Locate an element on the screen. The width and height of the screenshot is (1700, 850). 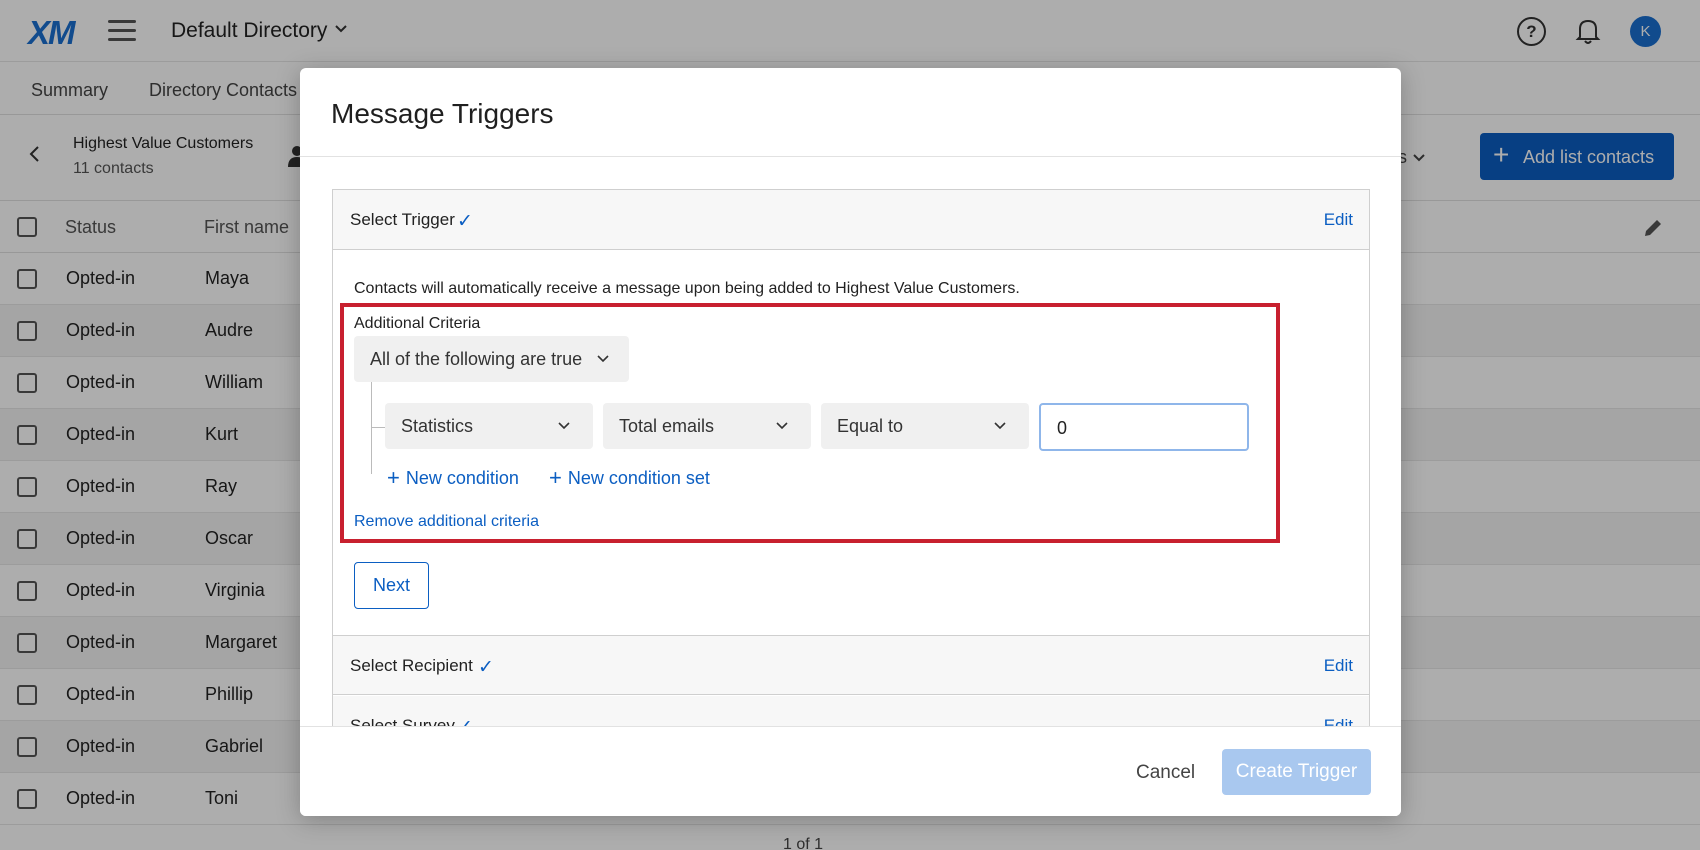
remove-additional-criteria-link: Remove additional criteria is located at coordinates (446, 522).